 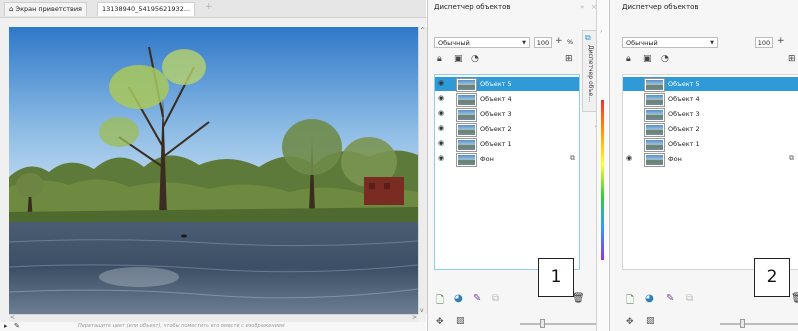 What do you see at coordinates (422, 310) in the screenshot?
I see `scroll-down-icon: v` at bounding box center [422, 310].